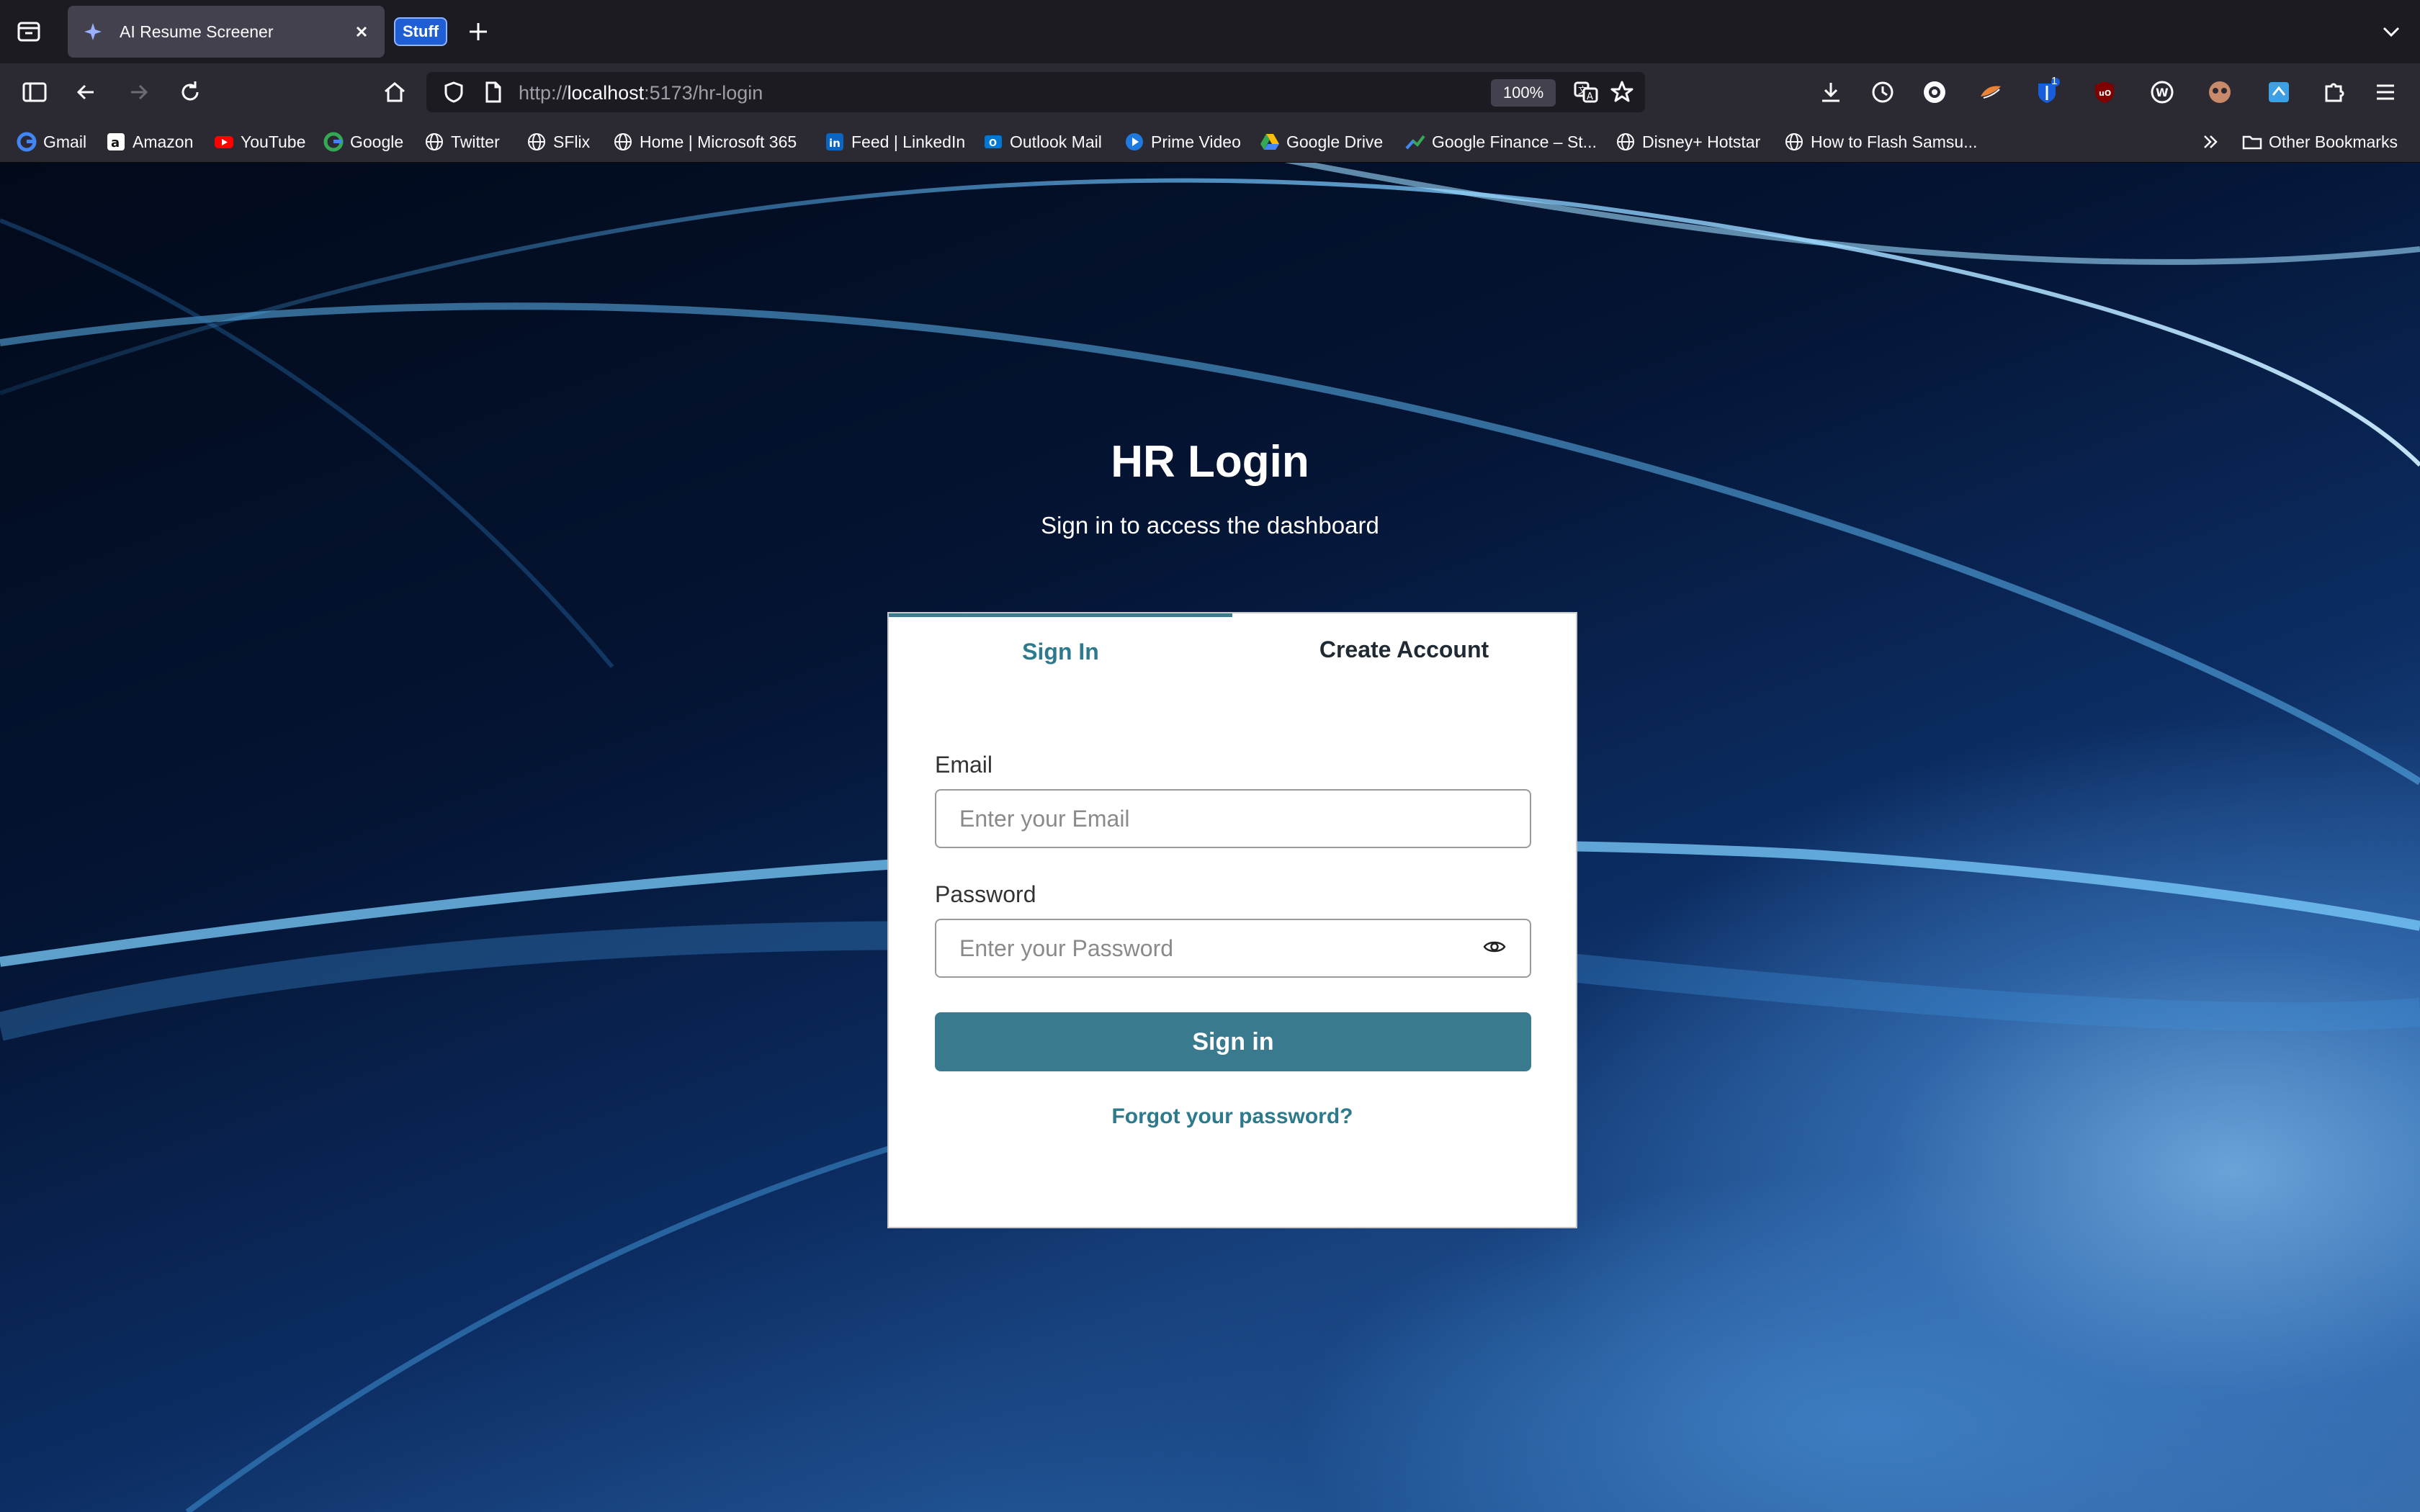 The width and height of the screenshot is (2420, 1512). Describe the element at coordinates (93, 31) in the screenshot. I see `sparkle-icon` at that location.